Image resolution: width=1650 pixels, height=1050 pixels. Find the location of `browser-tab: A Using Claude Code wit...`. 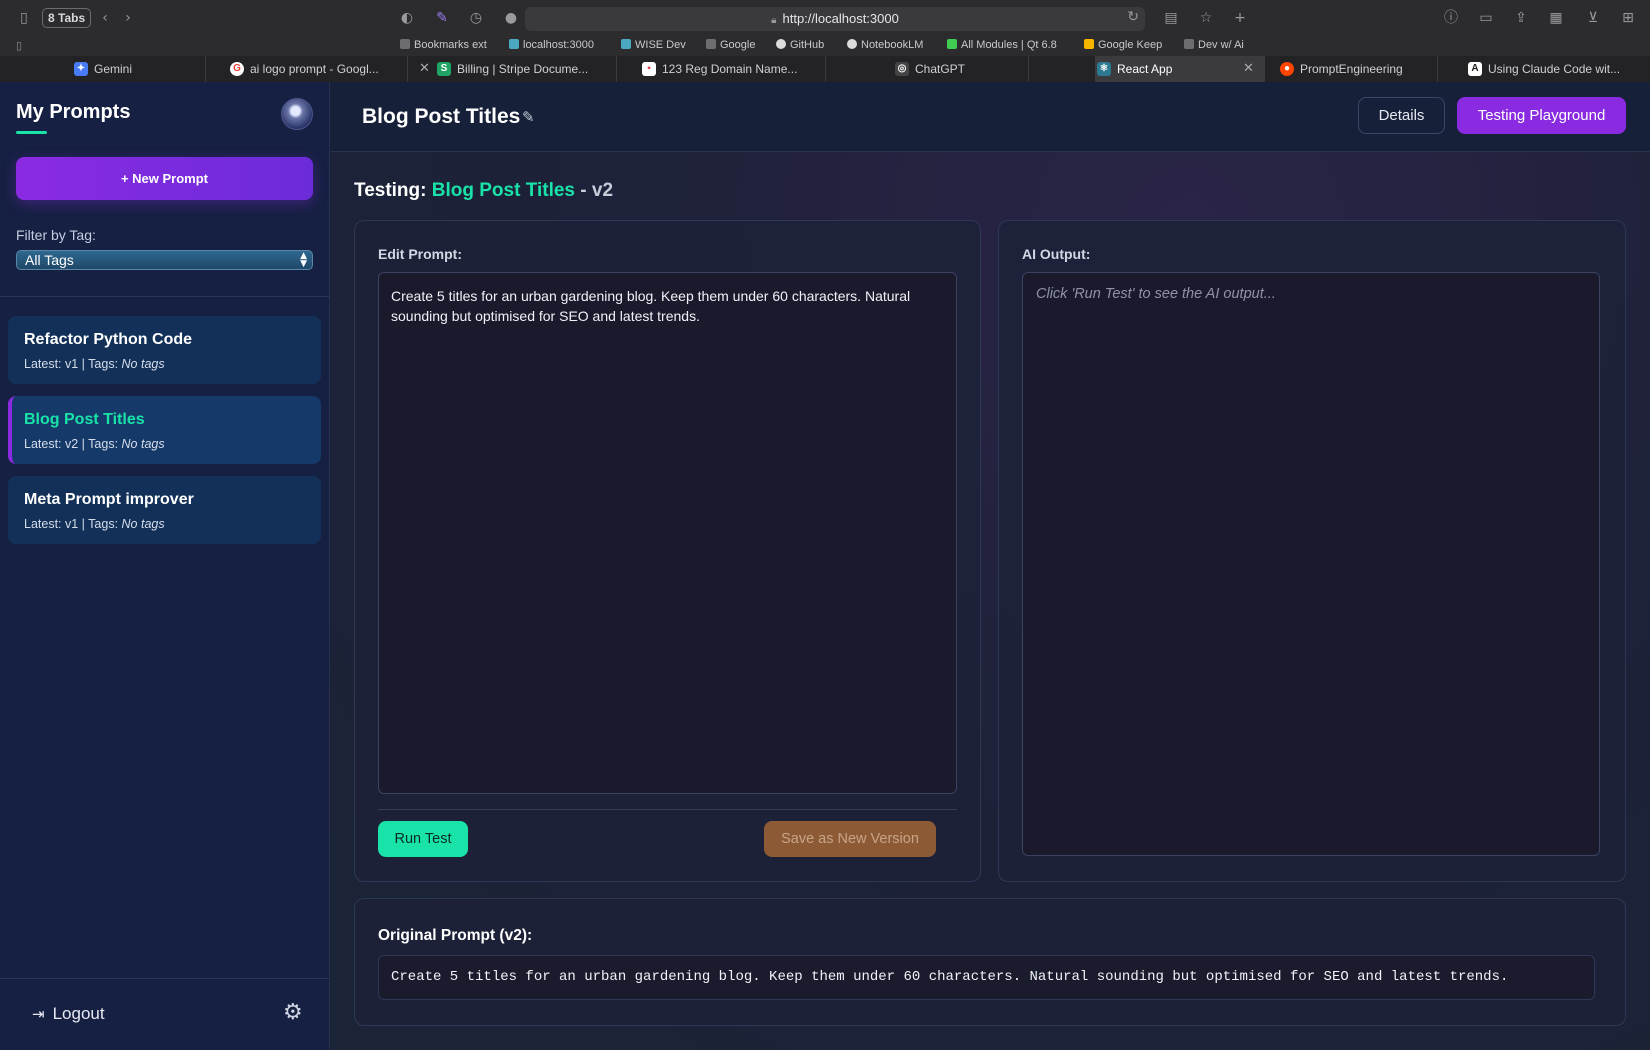

browser-tab: A Using Claude Code wit... is located at coordinates (1558, 69).